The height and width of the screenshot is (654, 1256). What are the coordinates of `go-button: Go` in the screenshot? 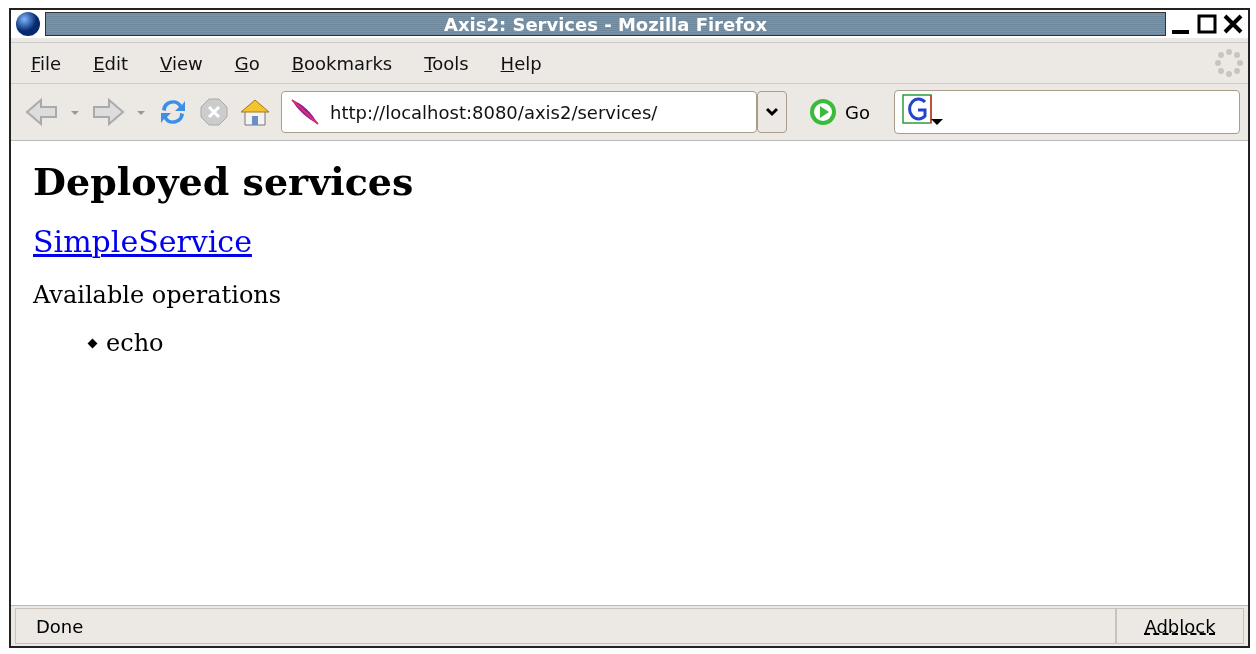 It's located at (839, 112).